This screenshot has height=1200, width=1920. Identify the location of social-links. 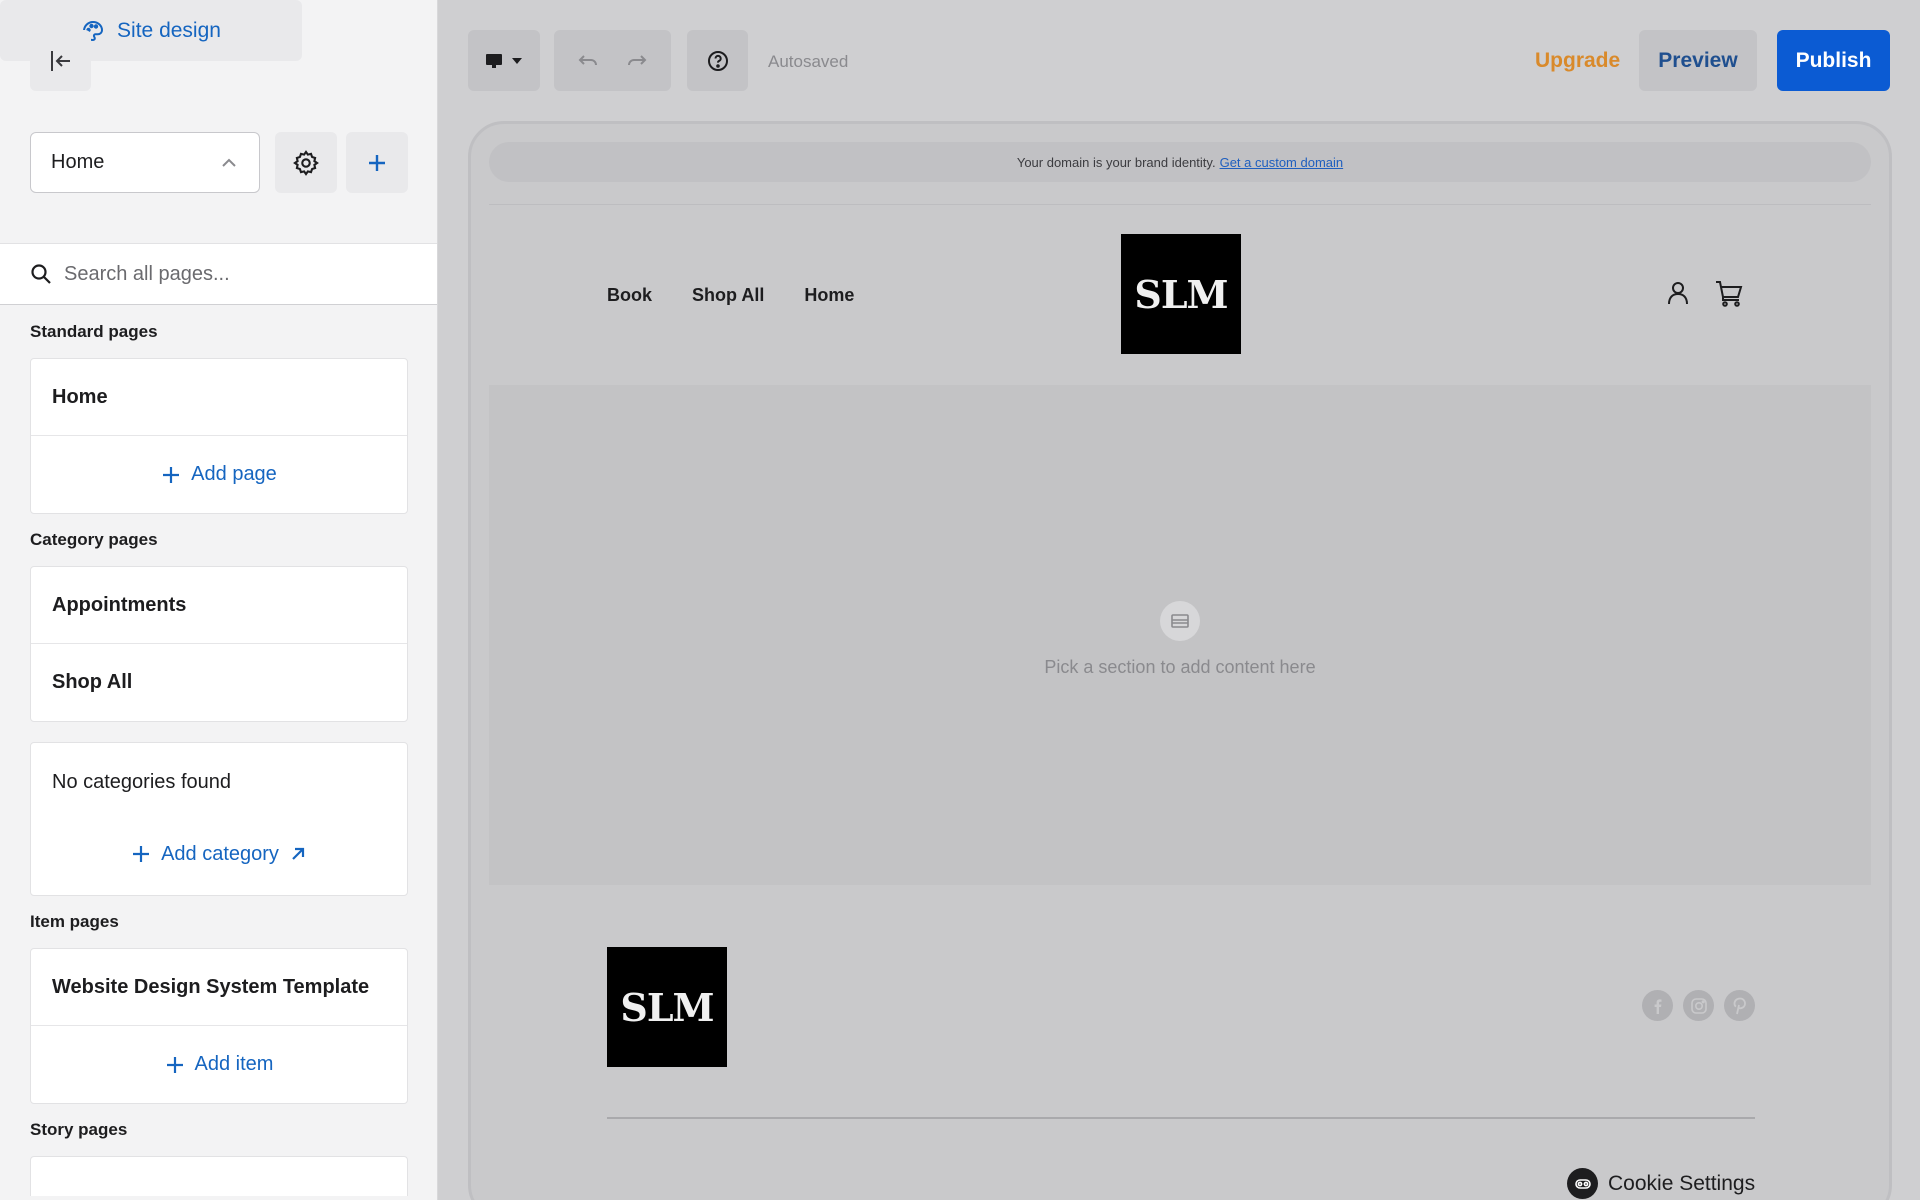
(1698, 1005).